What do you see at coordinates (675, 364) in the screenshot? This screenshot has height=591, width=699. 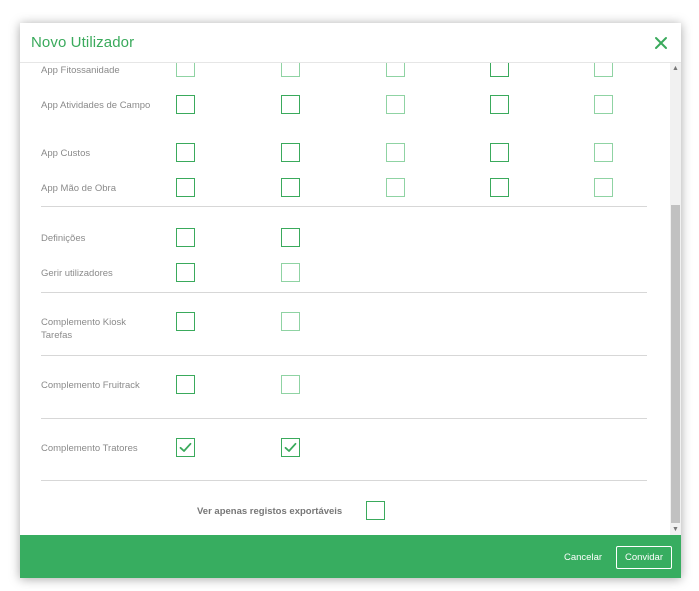 I see `scrollbar-thumb` at bounding box center [675, 364].